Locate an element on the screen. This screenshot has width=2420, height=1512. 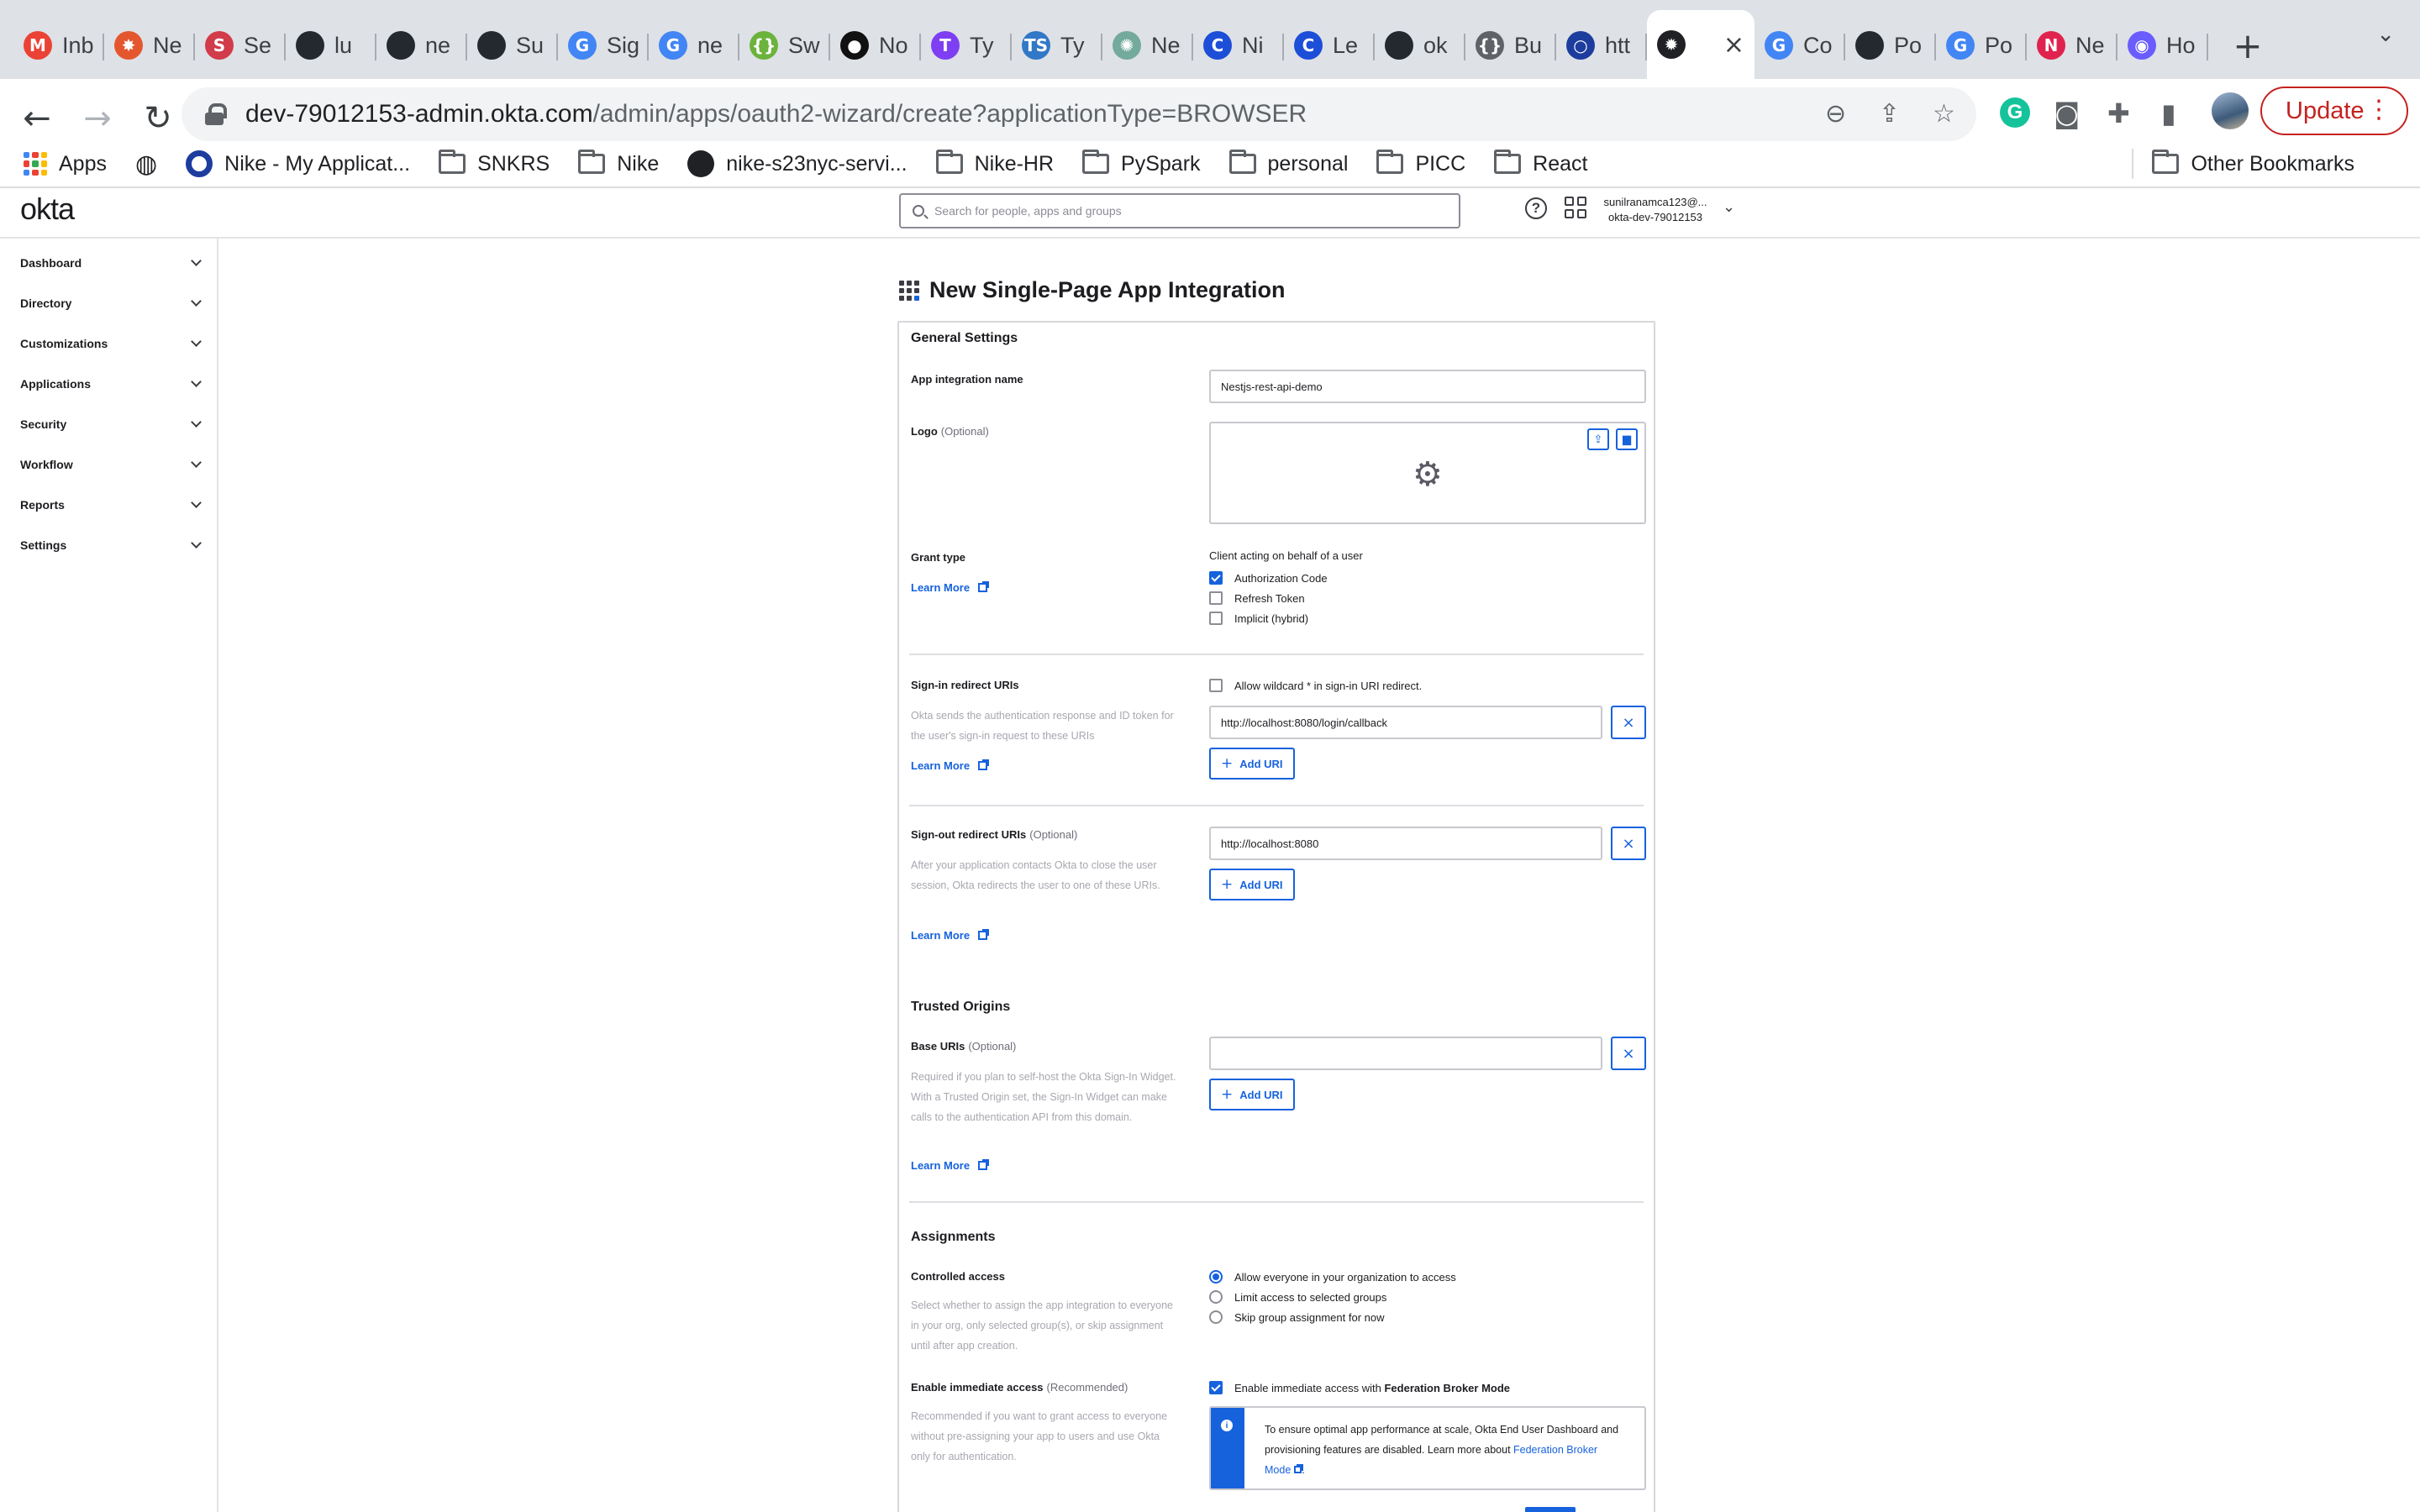
sidebar-item-settings: Settings is located at coordinates (111, 545).